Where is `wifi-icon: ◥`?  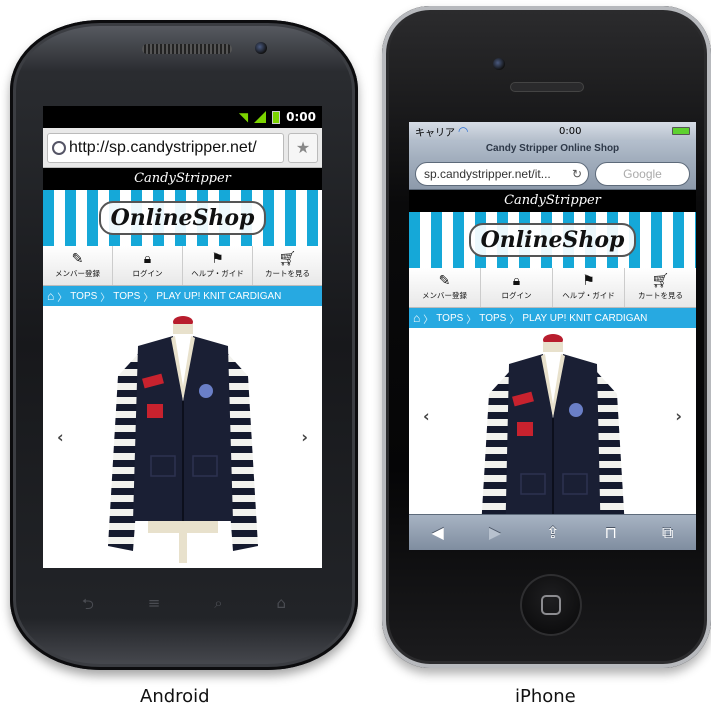 wifi-icon: ◥ is located at coordinates (243, 117).